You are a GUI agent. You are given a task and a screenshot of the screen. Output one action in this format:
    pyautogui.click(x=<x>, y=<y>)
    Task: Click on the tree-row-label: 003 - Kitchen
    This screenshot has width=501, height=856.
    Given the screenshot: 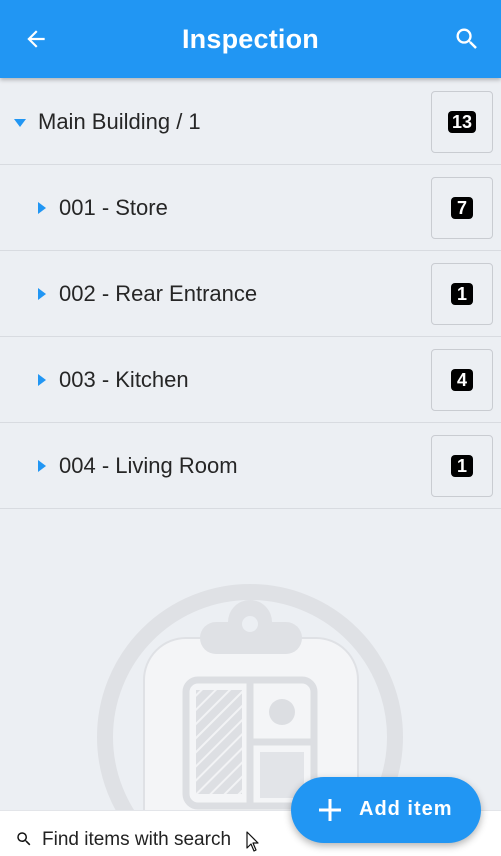 What is the action you would take?
    pyautogui.click(x=124, y=379)
    